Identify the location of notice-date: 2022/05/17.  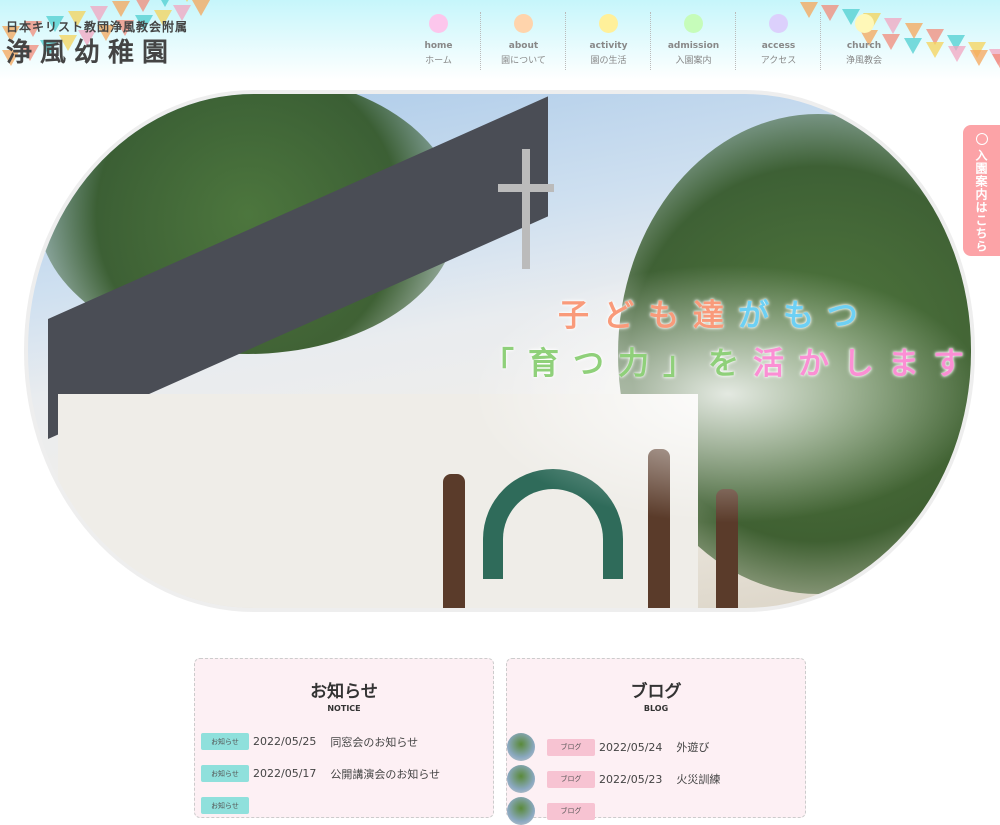
(285, 773).